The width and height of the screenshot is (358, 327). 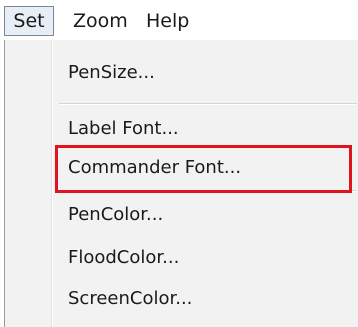 What do you see at coordinates (167, 21) in the screenshot?
I see `menu-help: Help` at bounding box center [167, 21].